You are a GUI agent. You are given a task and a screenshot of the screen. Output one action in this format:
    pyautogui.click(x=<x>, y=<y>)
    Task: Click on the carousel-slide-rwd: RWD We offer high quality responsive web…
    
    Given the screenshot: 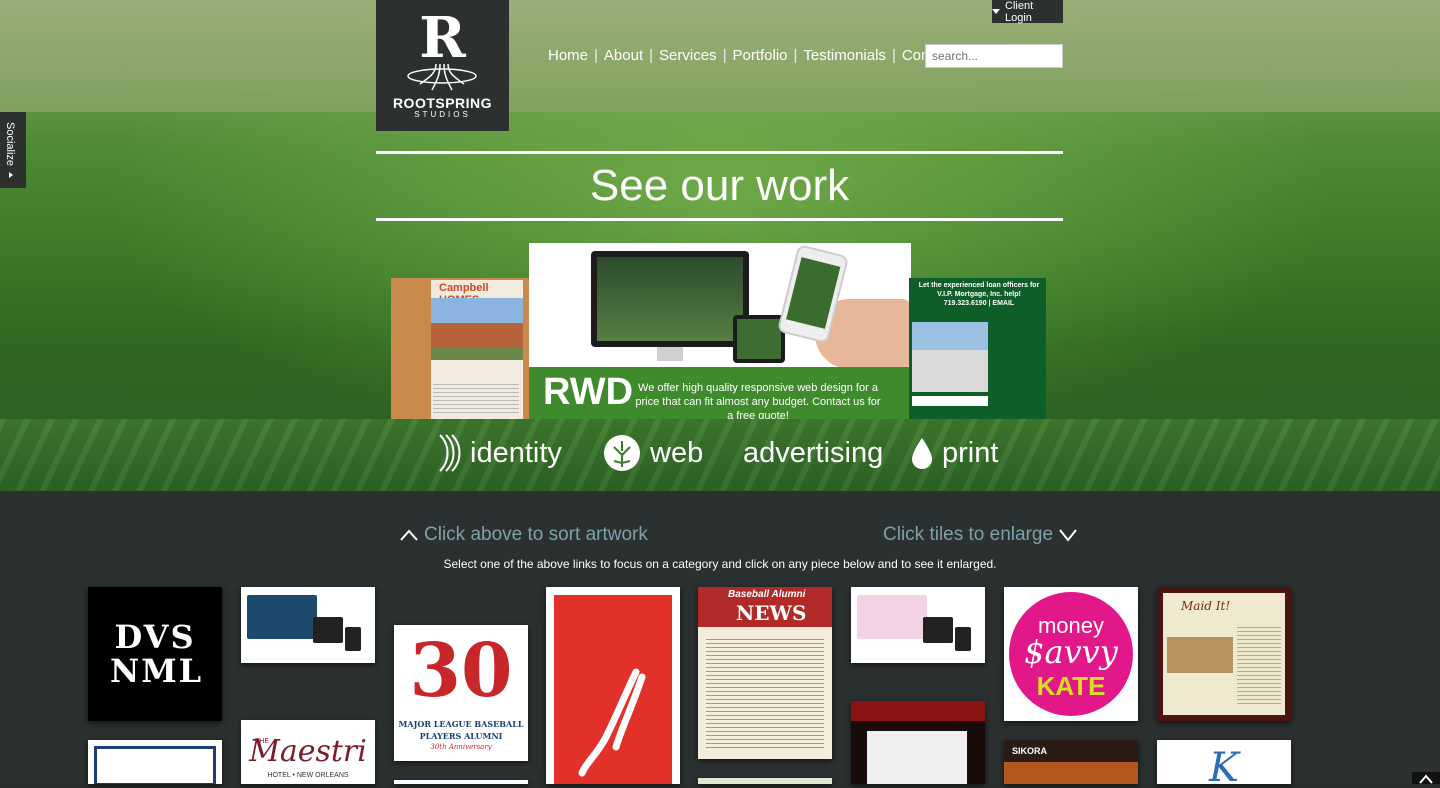 What is the action you would take?
    pyautogui.click(x=720, y=331)
    